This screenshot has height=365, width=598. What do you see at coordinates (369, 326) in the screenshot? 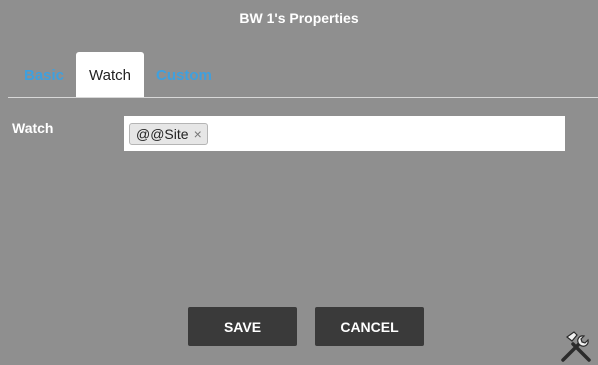
I see `cancel-button: CANCEL` at bounding box center [369, 326].